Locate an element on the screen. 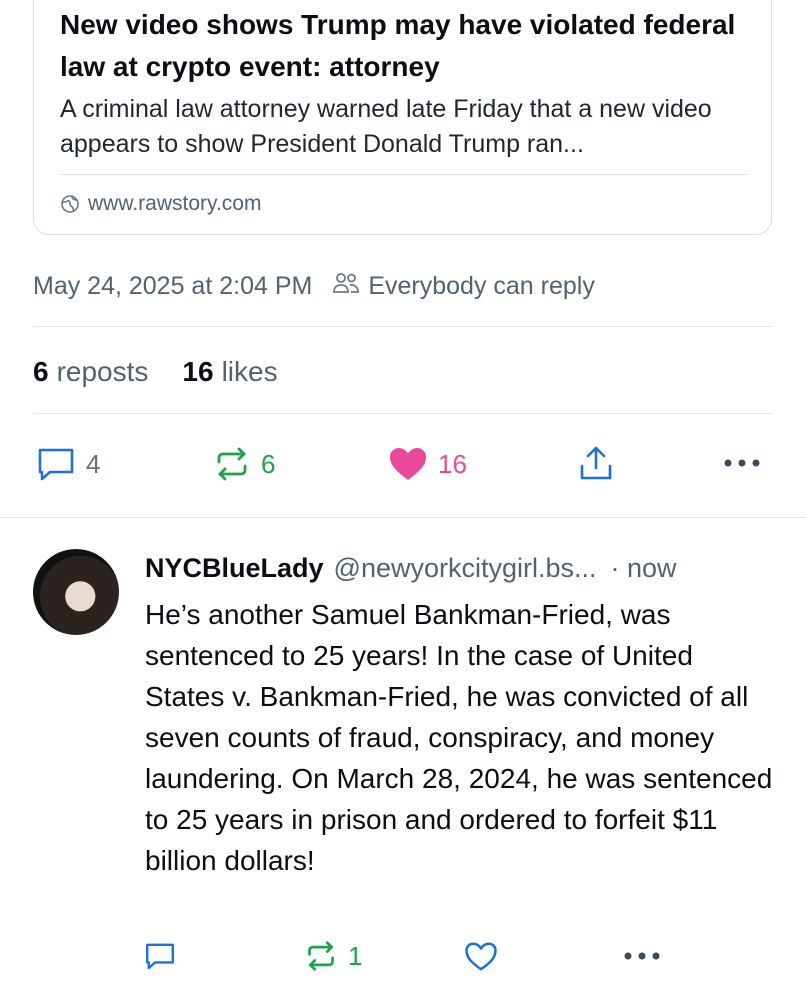 This screenshot has width=806, height=1000. likes-count: 16 is located at coordinates (198, 371).